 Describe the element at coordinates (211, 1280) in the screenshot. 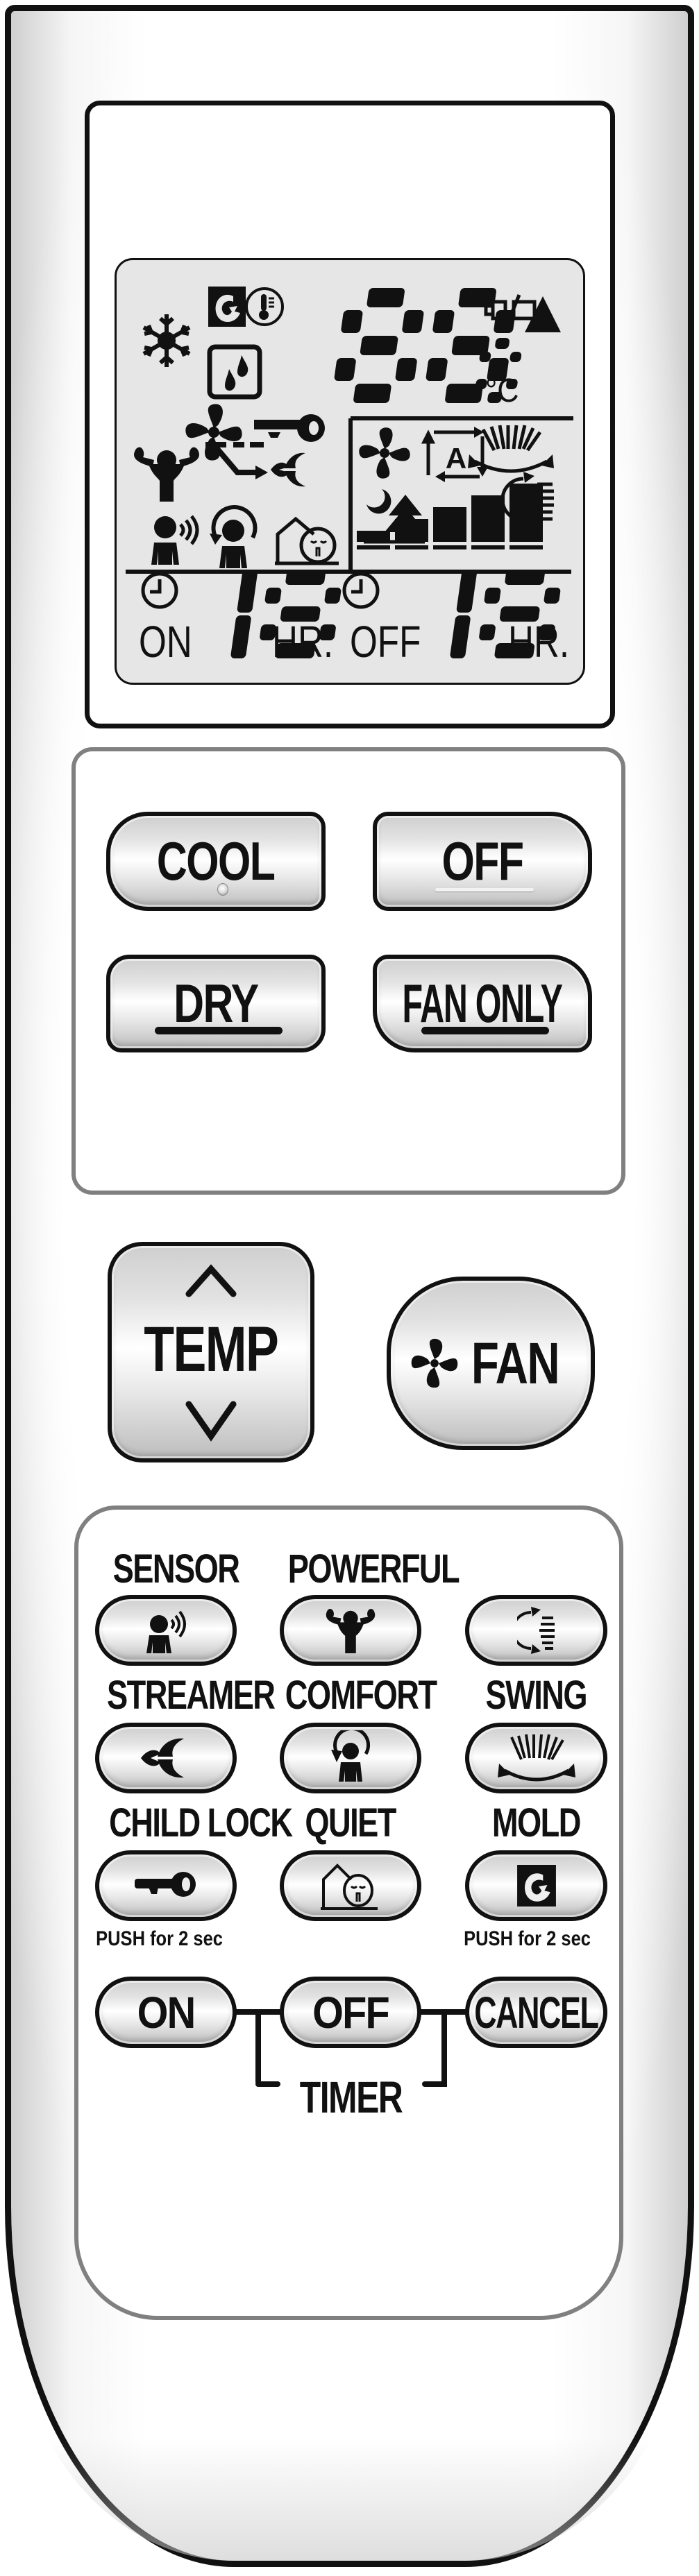

I see `temp-up-icon` at that location.